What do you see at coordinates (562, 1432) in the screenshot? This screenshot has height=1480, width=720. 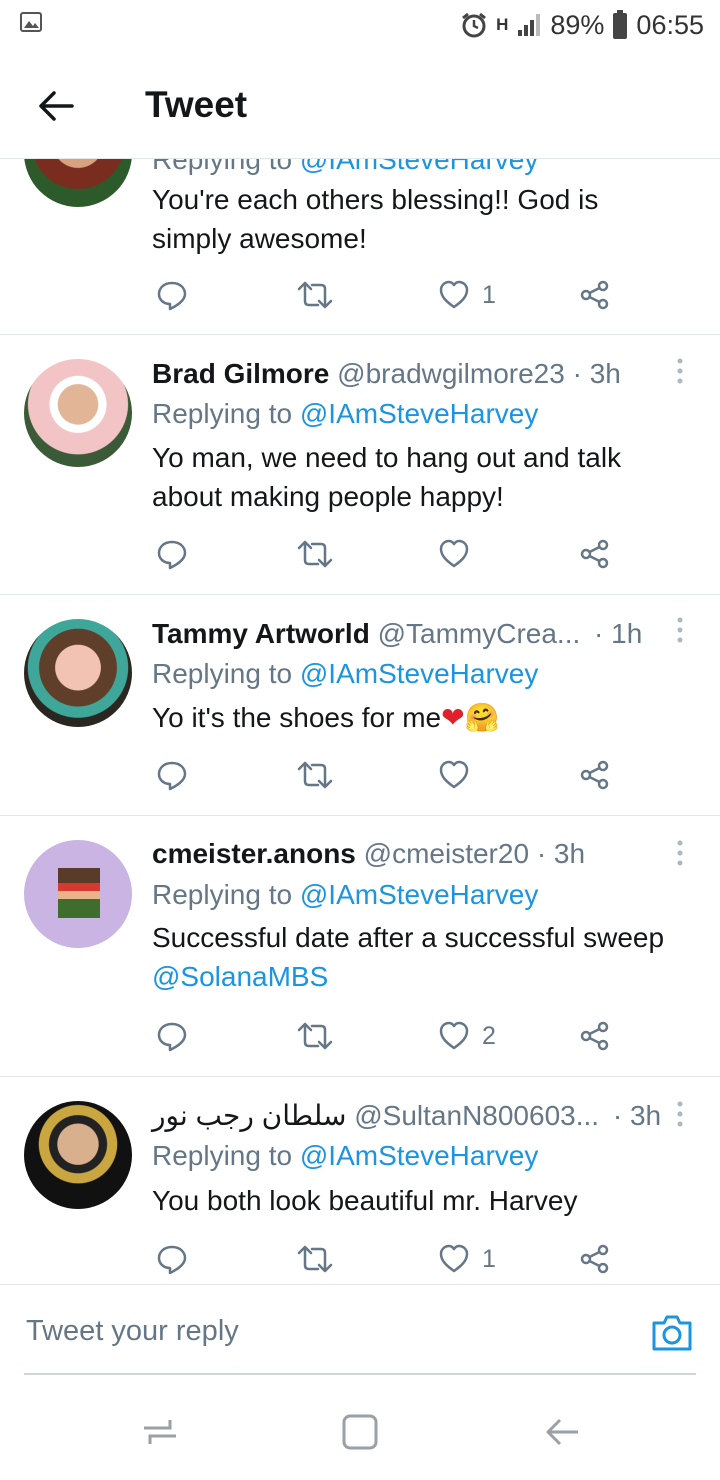 I see `back-icon` at bounding box center [562, 1432].